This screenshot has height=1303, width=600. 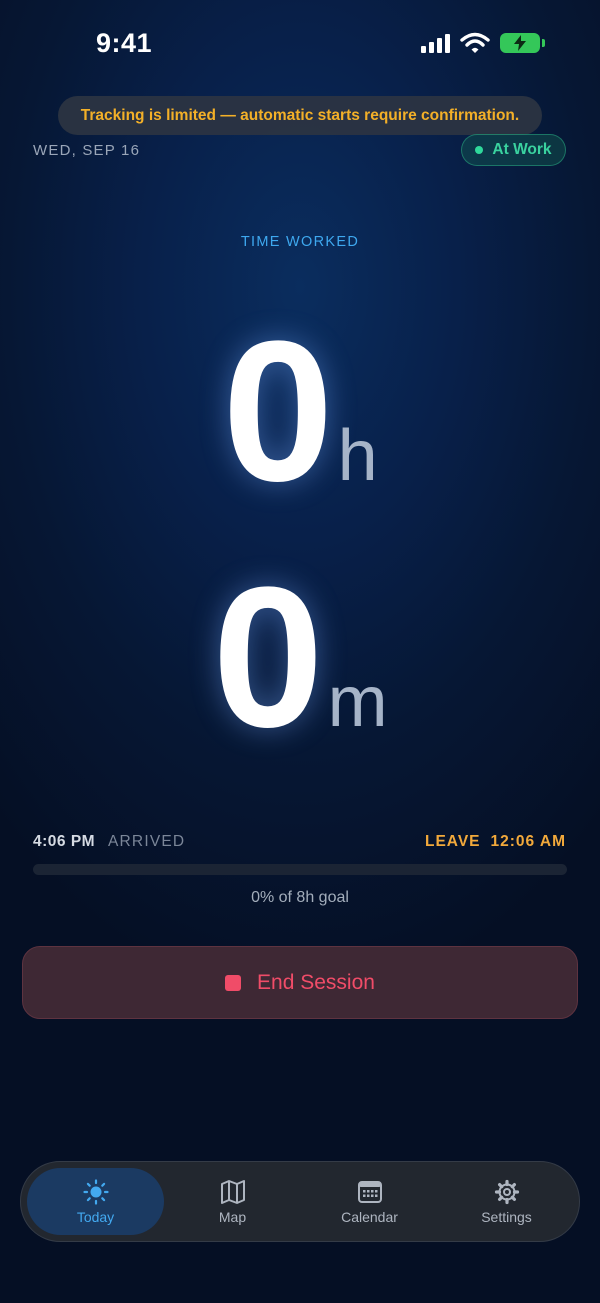 I want to click on hours-value: 0, so click(x=278, y=411).